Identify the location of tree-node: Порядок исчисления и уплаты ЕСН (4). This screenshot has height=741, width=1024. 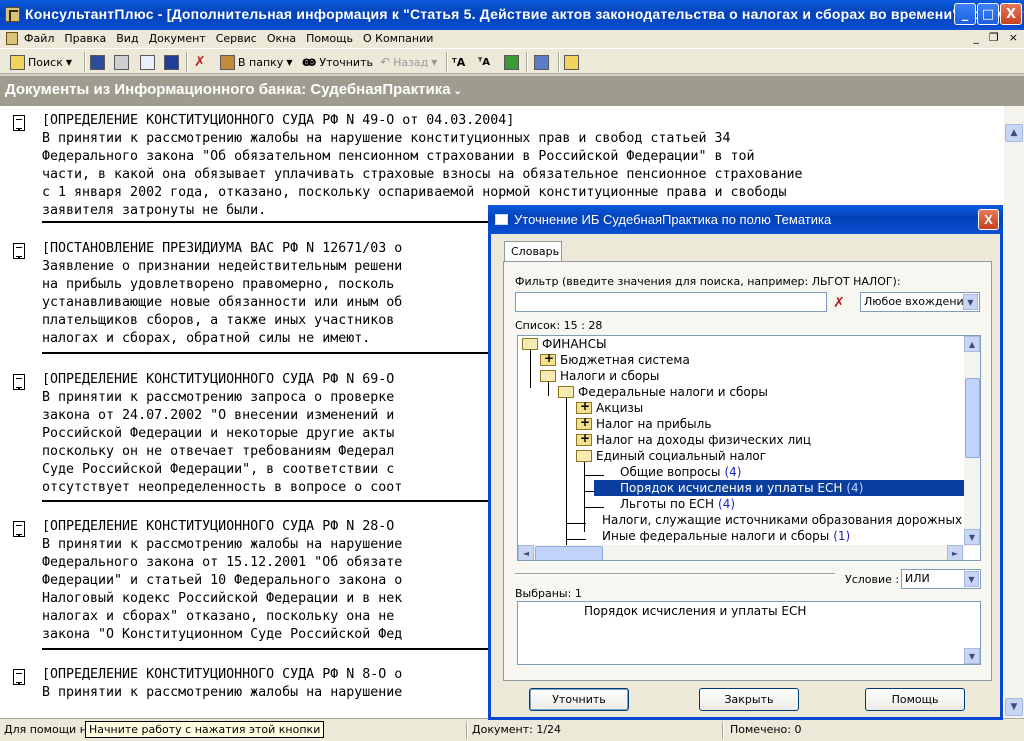
(779, 488).